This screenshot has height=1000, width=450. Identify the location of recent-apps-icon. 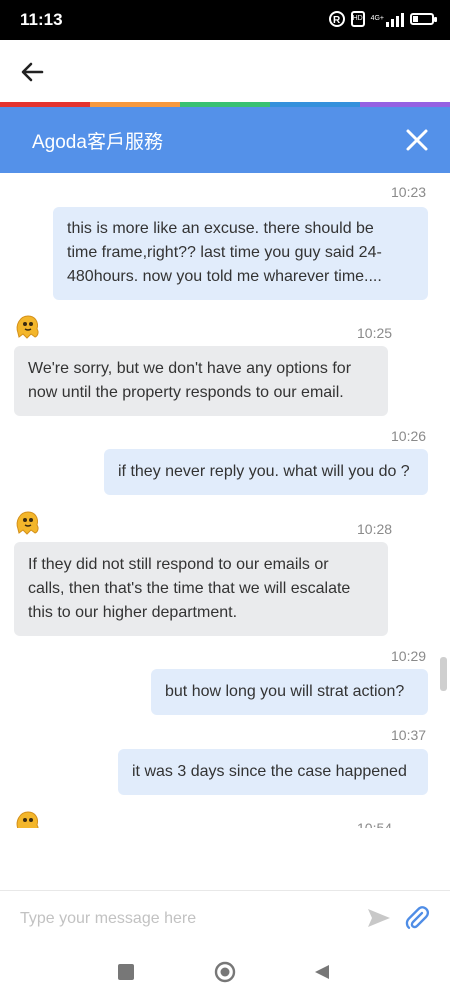
(126, 972).